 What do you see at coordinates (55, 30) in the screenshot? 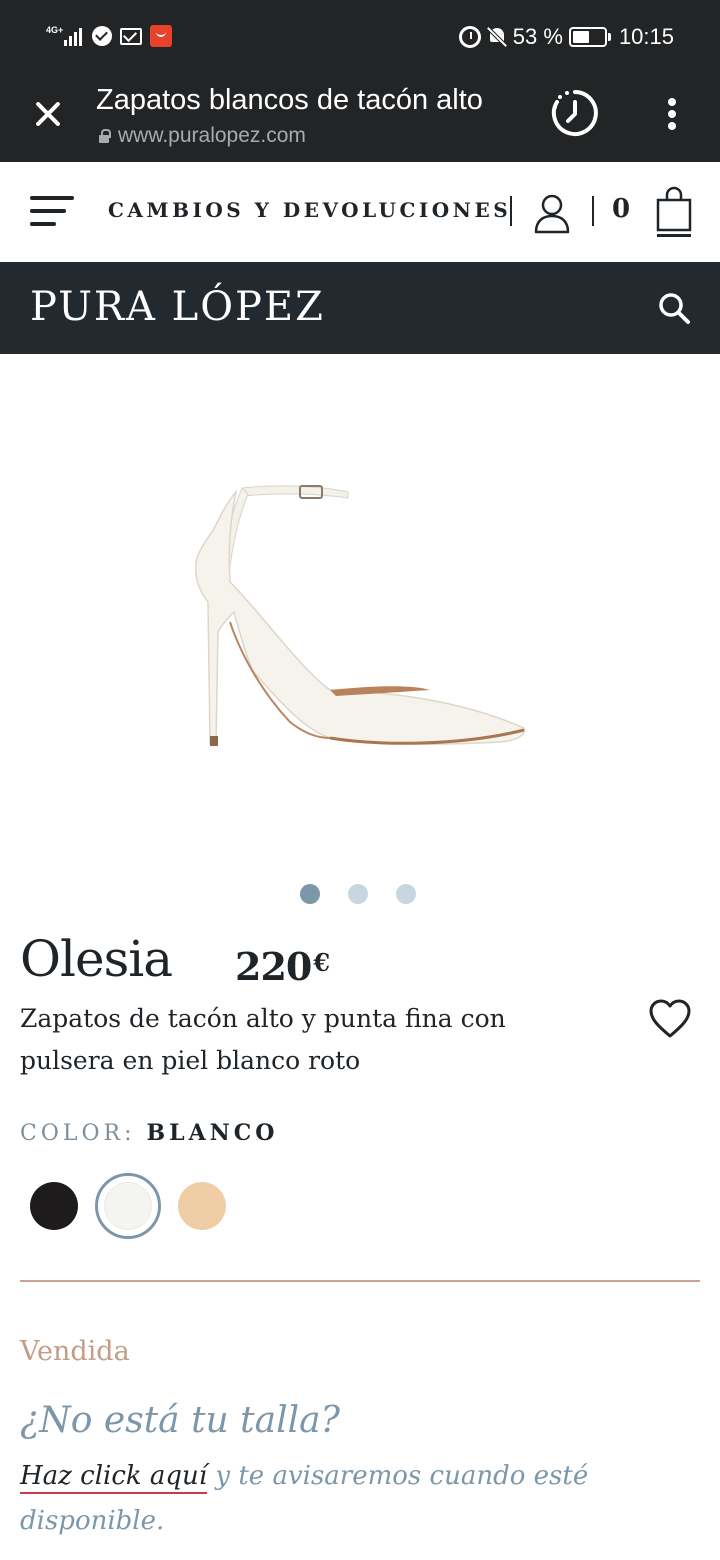
I see `network-type: 4G+` at bounding box center [55, 30].